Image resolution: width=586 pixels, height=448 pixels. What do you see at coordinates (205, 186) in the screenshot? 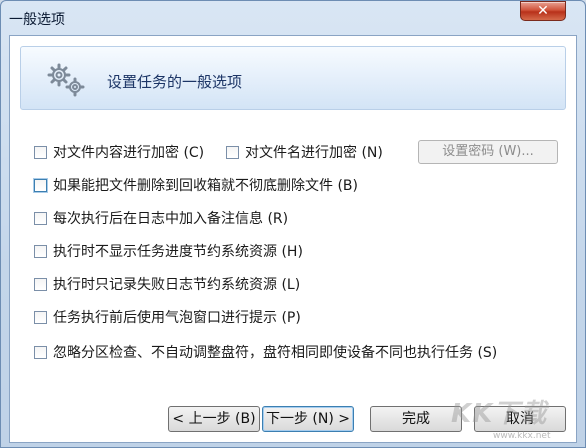
I see `option-label: 如果能把文件删除到回收箱就不彻底删除文件 (B)` at bounding box center [205, 186].